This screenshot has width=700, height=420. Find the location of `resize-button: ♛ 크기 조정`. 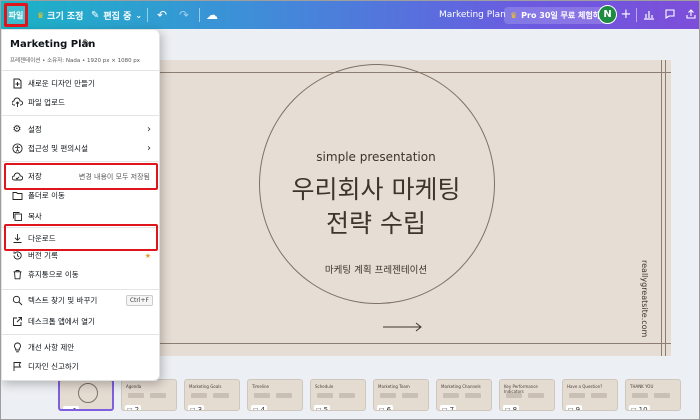

resize-button: ♛ 크기 조정 is located at coordinates (60, 15).